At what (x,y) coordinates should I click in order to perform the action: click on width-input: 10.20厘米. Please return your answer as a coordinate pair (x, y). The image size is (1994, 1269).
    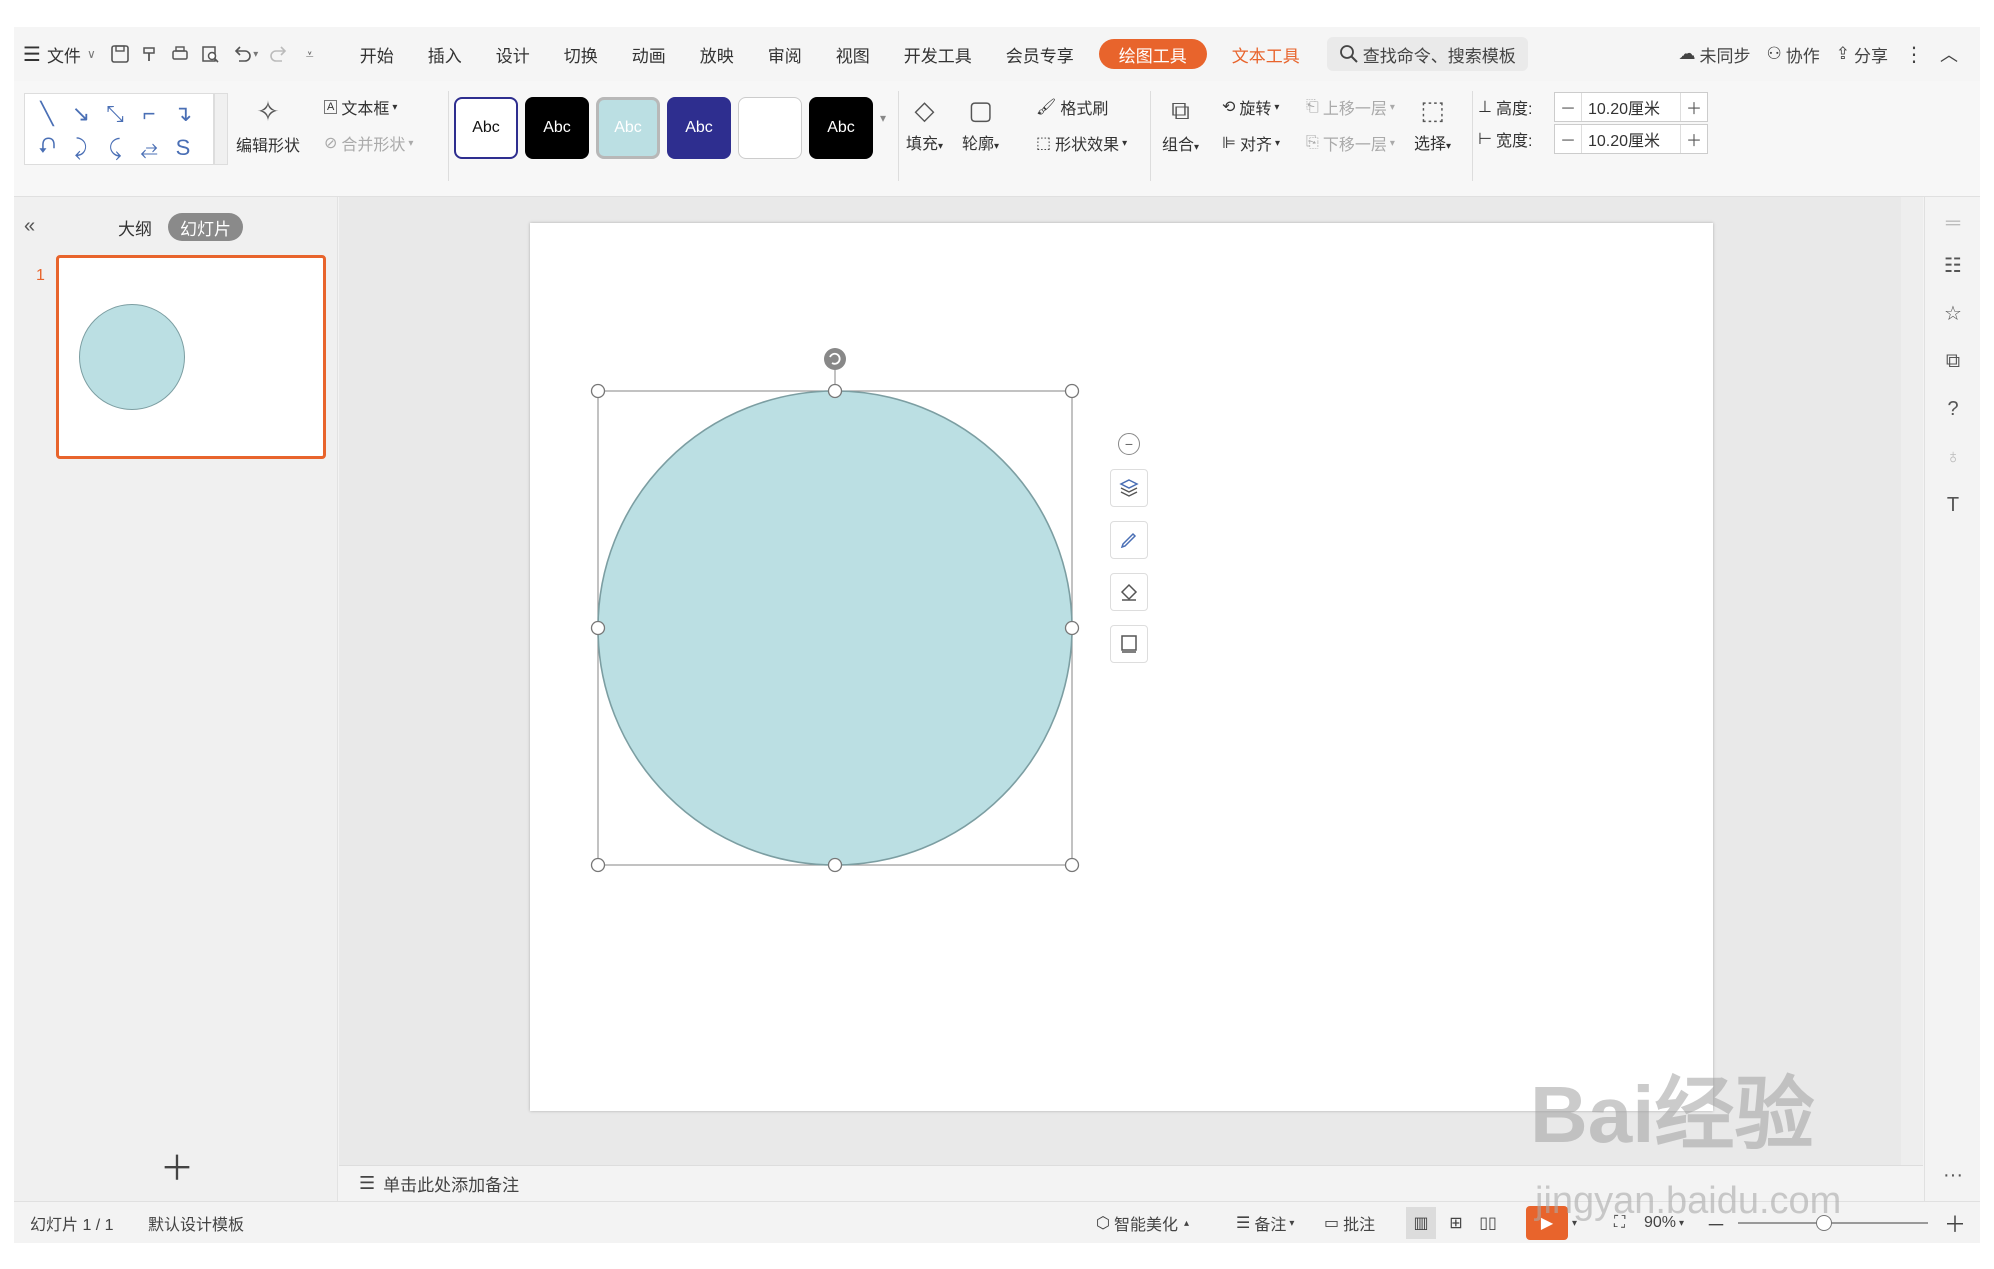
    Looking at the image, I should click on (1631, 139).